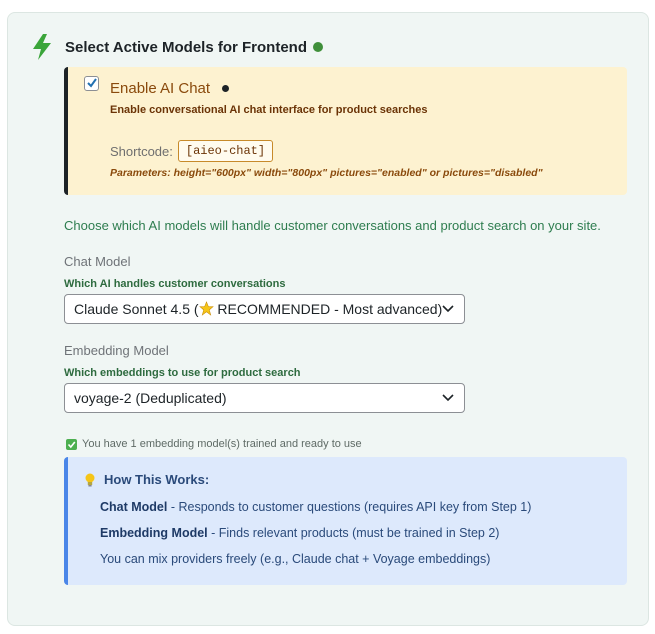 The width and height of the screenshot is (655, 634). What do you see at coordinates (90, 479) in the screenshot?
I see `lightbulb-icon` at bounding box center [90, 479].